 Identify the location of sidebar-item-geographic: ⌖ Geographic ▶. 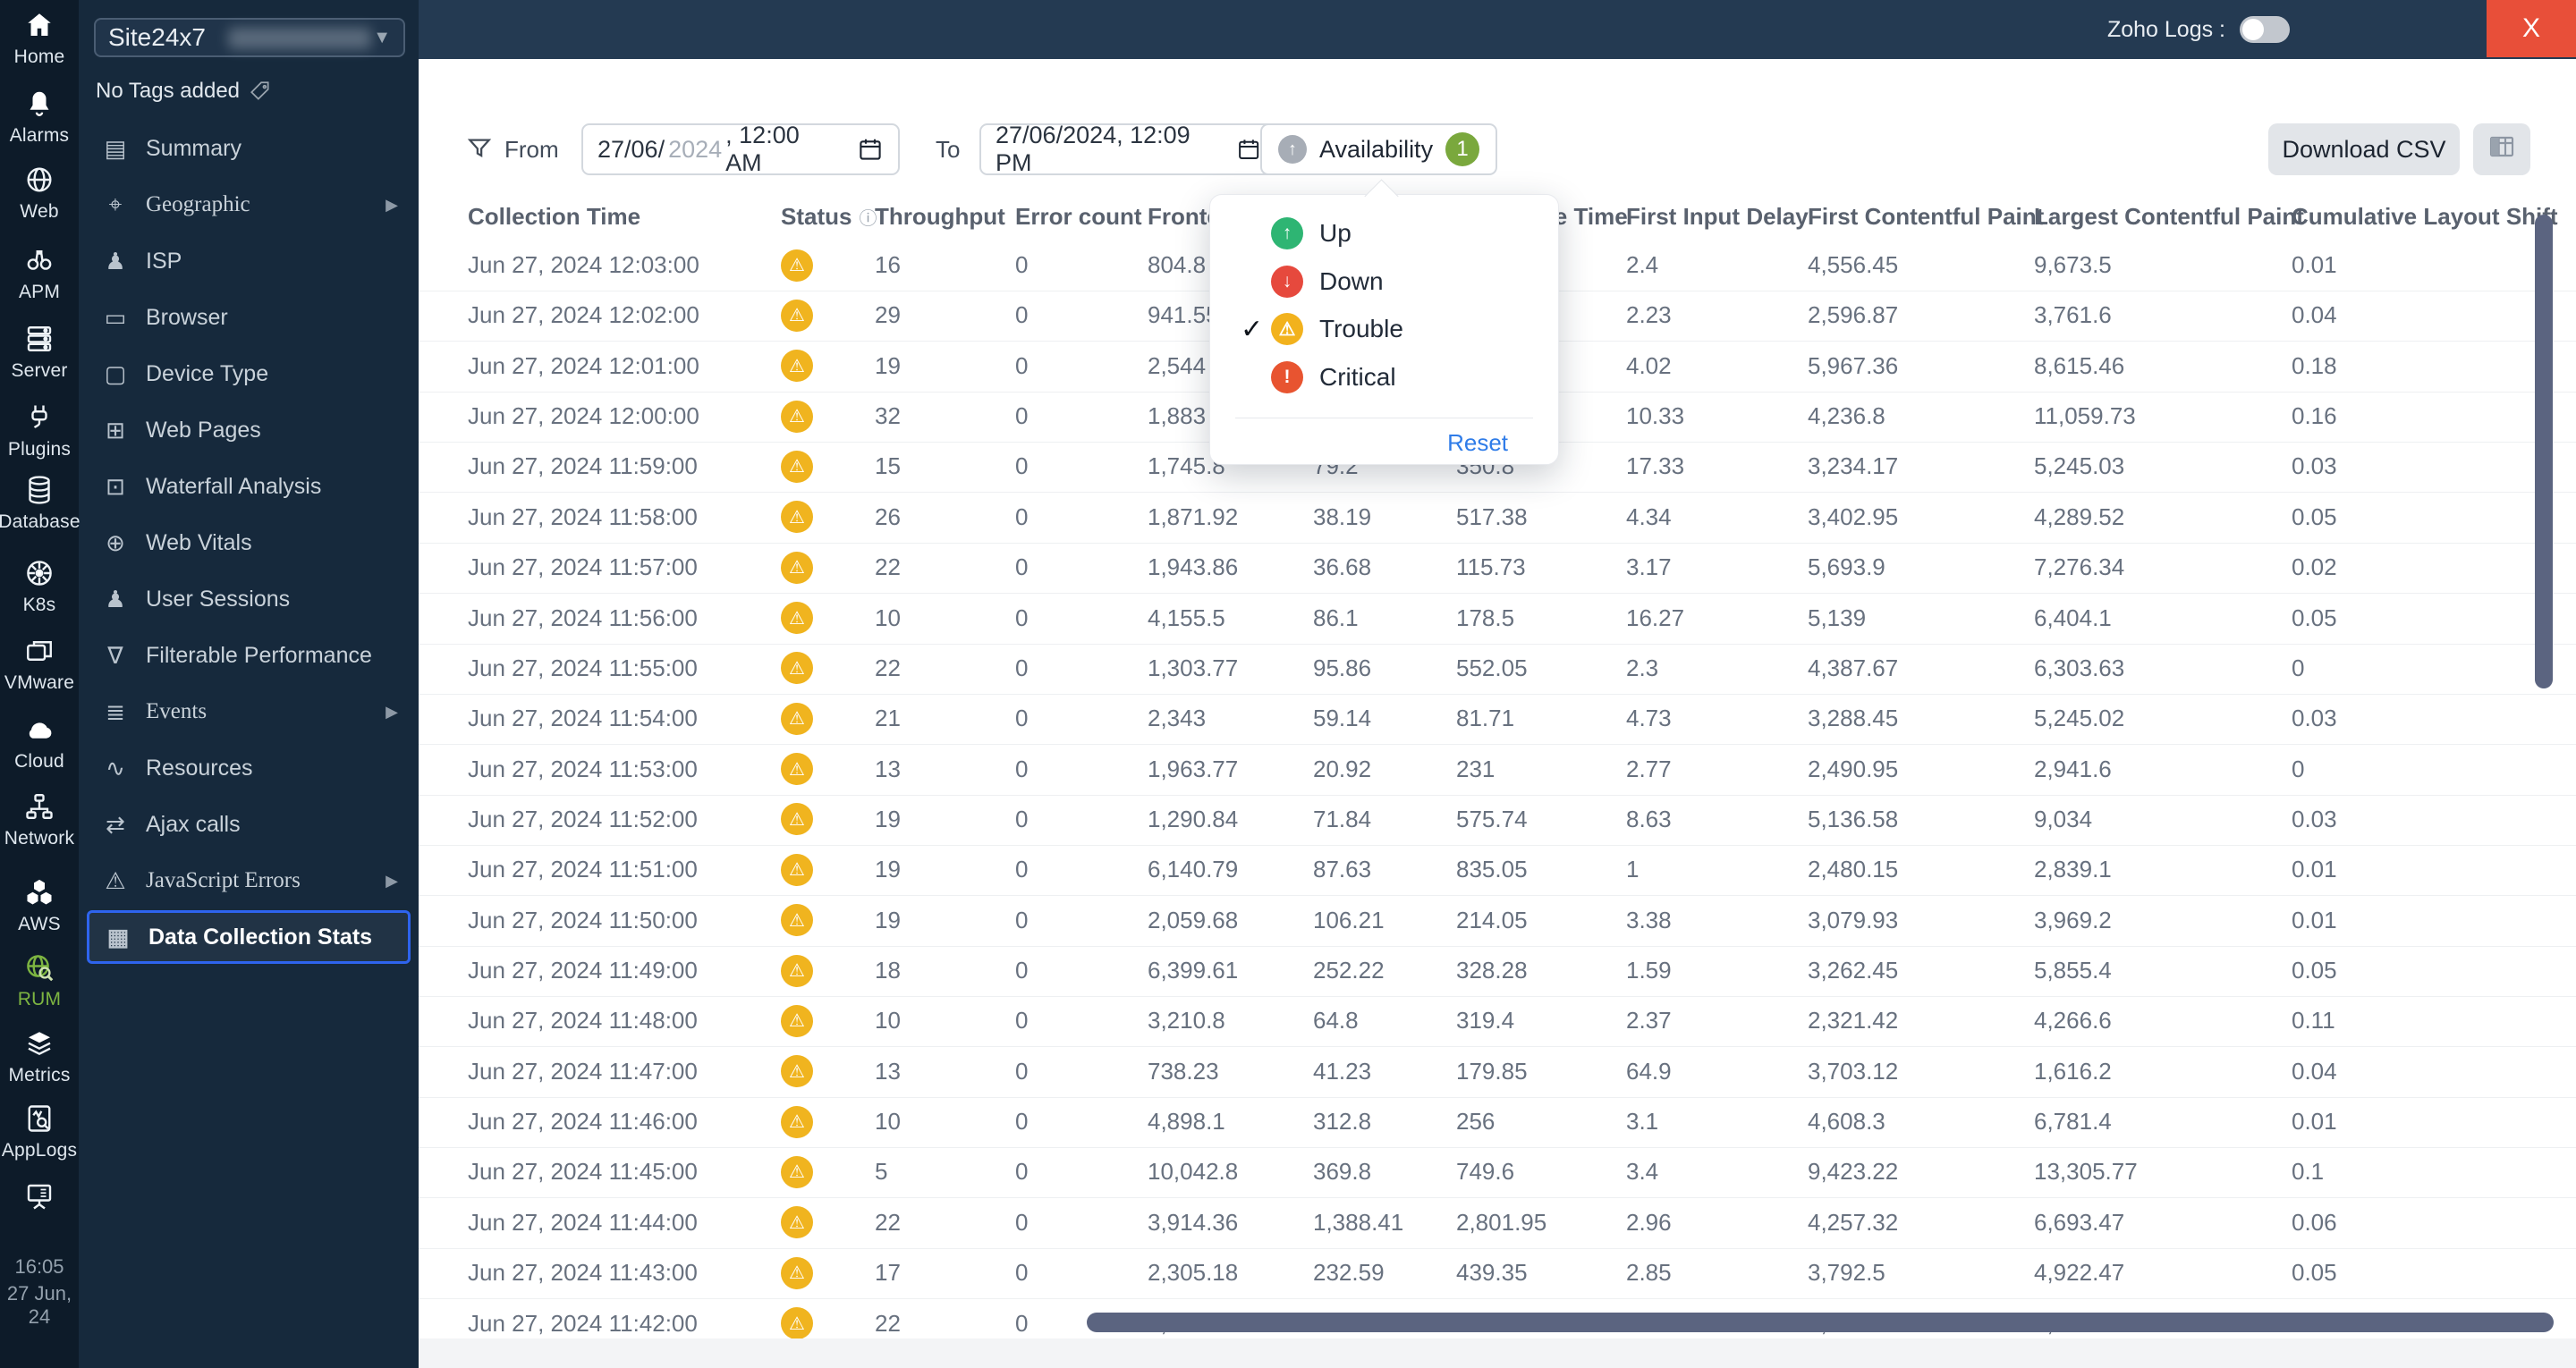
(249, 205).